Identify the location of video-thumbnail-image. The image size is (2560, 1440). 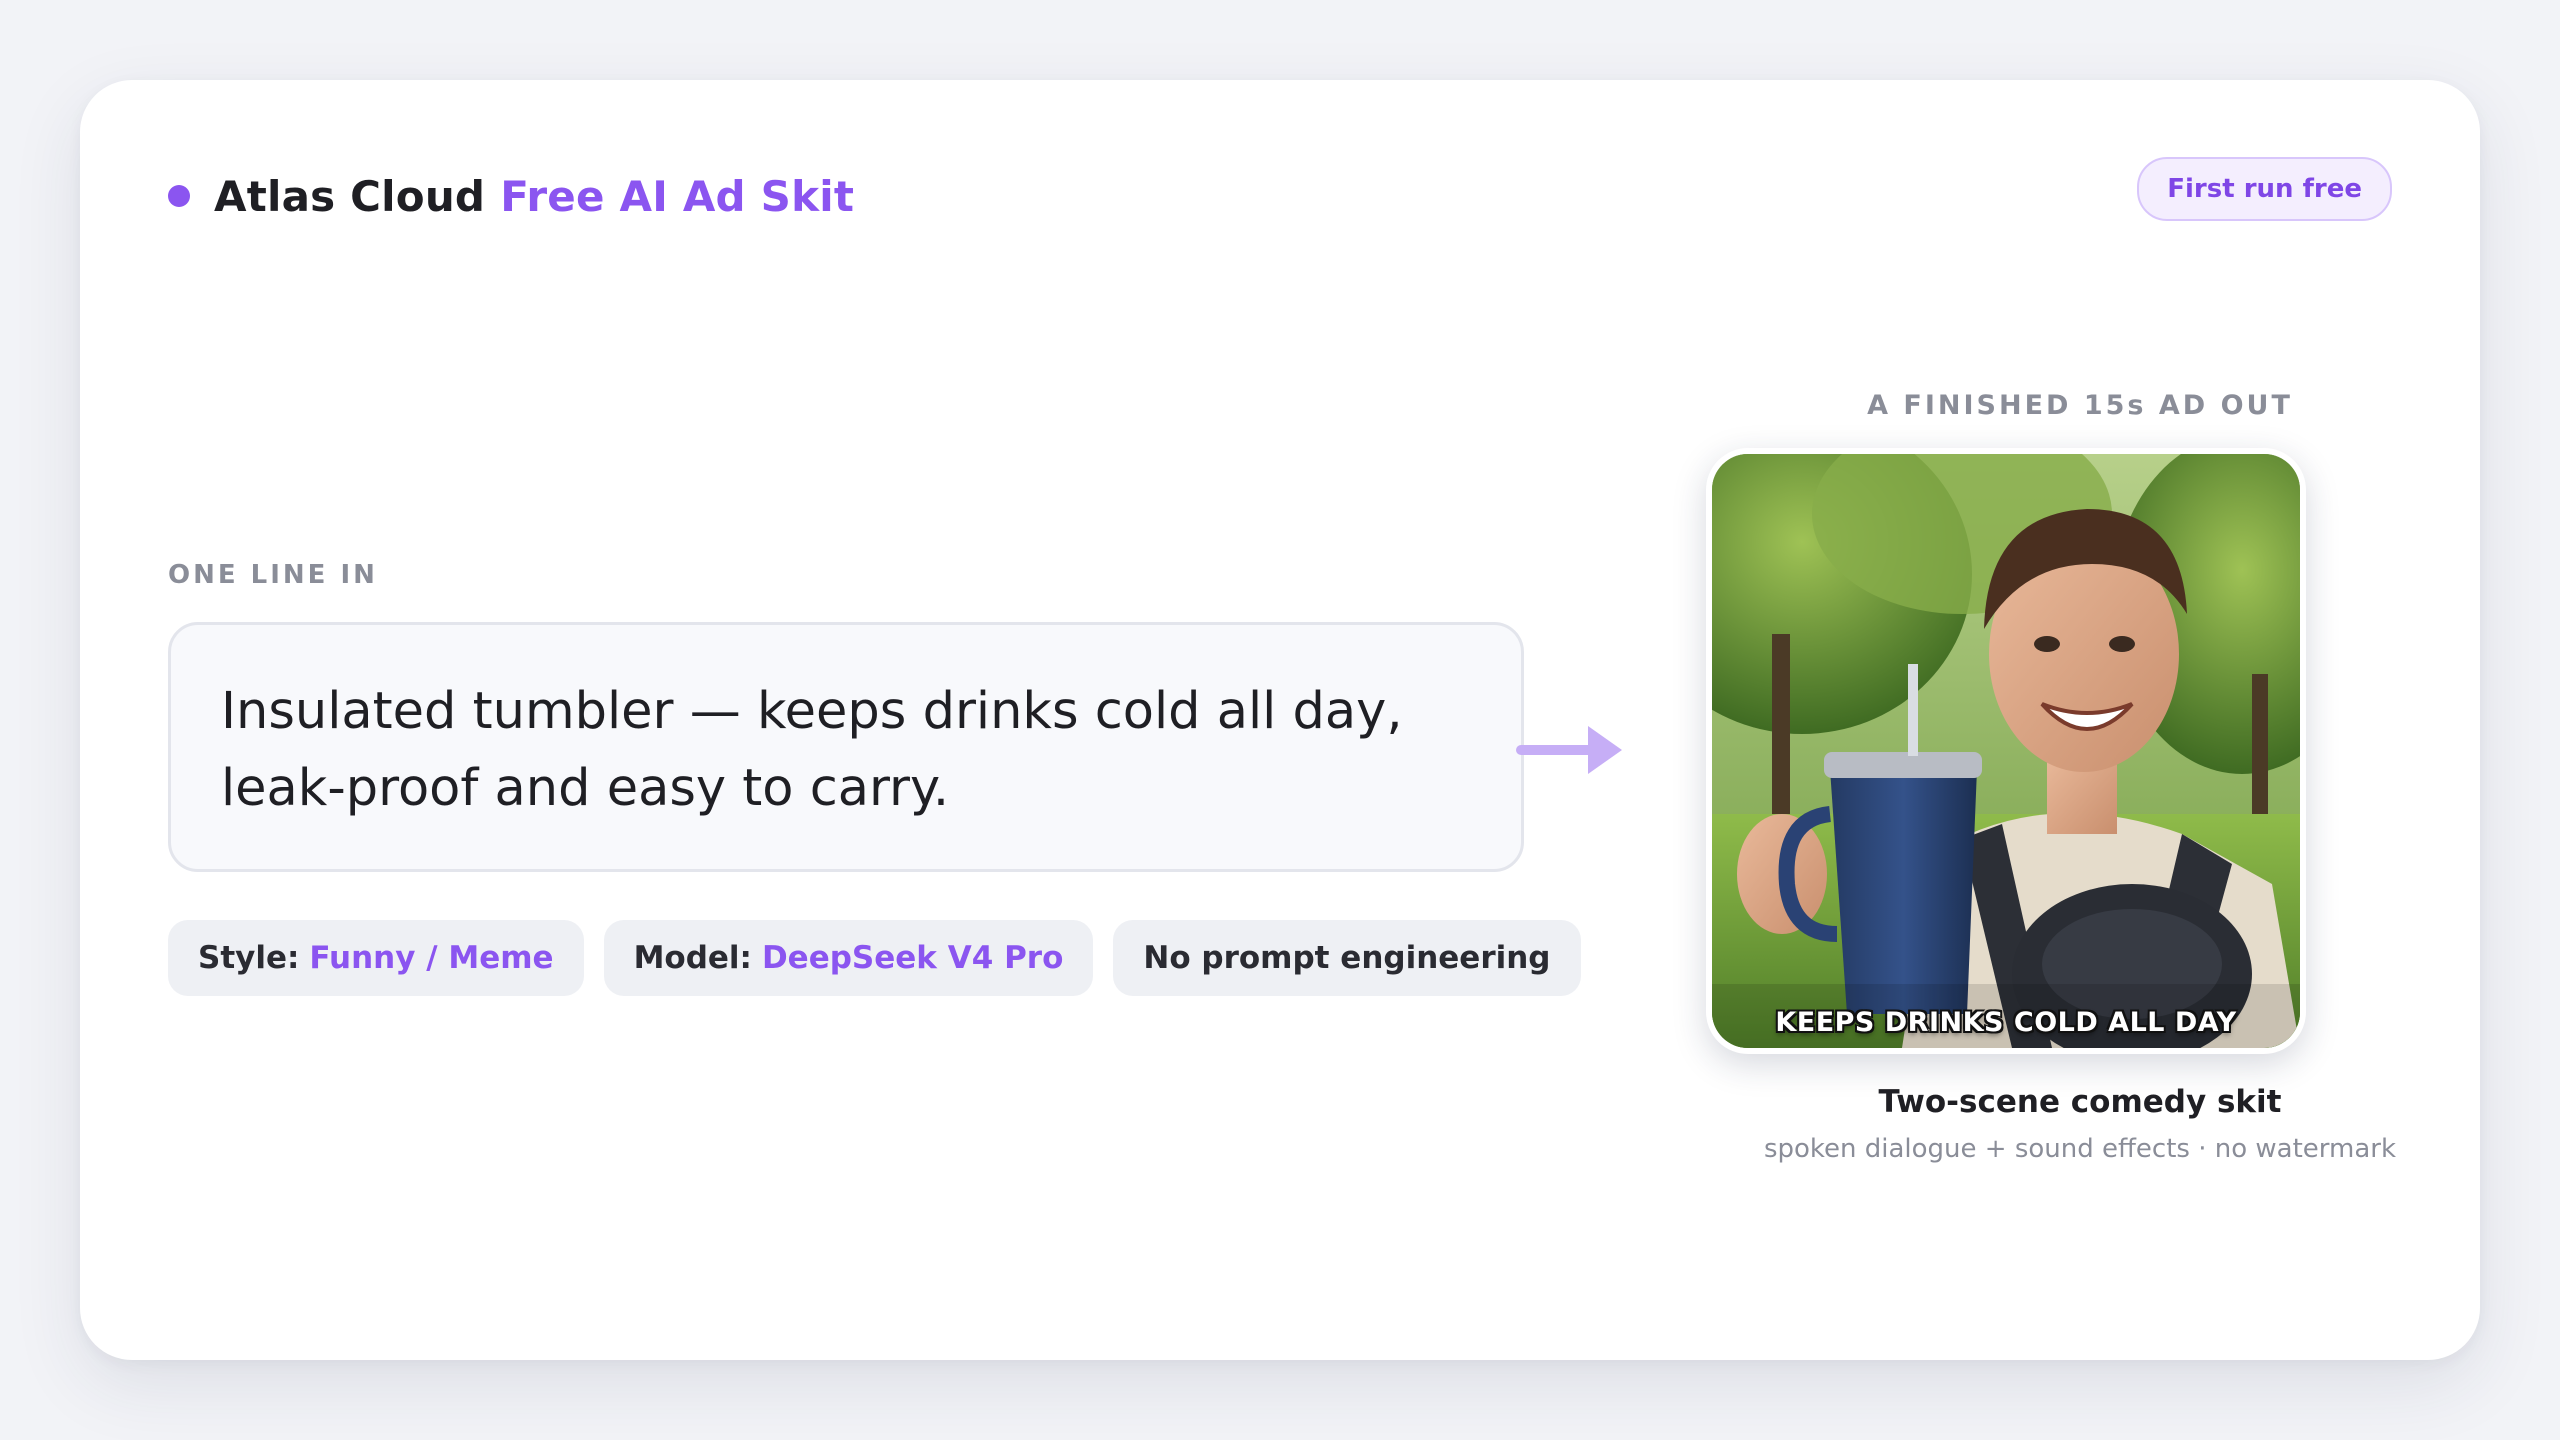
(2006, 751).